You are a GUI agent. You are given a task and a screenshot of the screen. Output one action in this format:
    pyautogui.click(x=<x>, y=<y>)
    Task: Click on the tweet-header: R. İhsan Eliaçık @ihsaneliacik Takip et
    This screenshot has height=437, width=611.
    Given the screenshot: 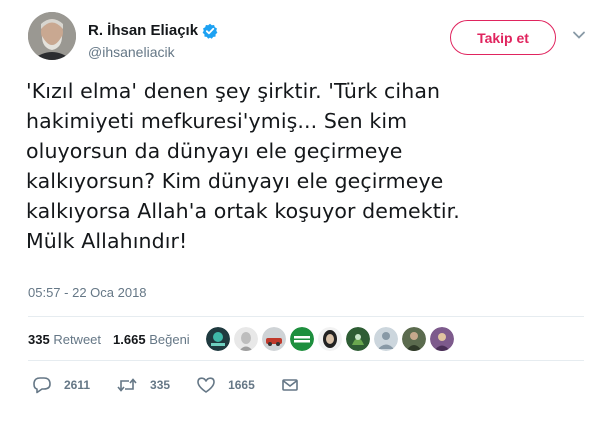 What is the action you would take?
    pyautogui.click(x=313, y=40)
    